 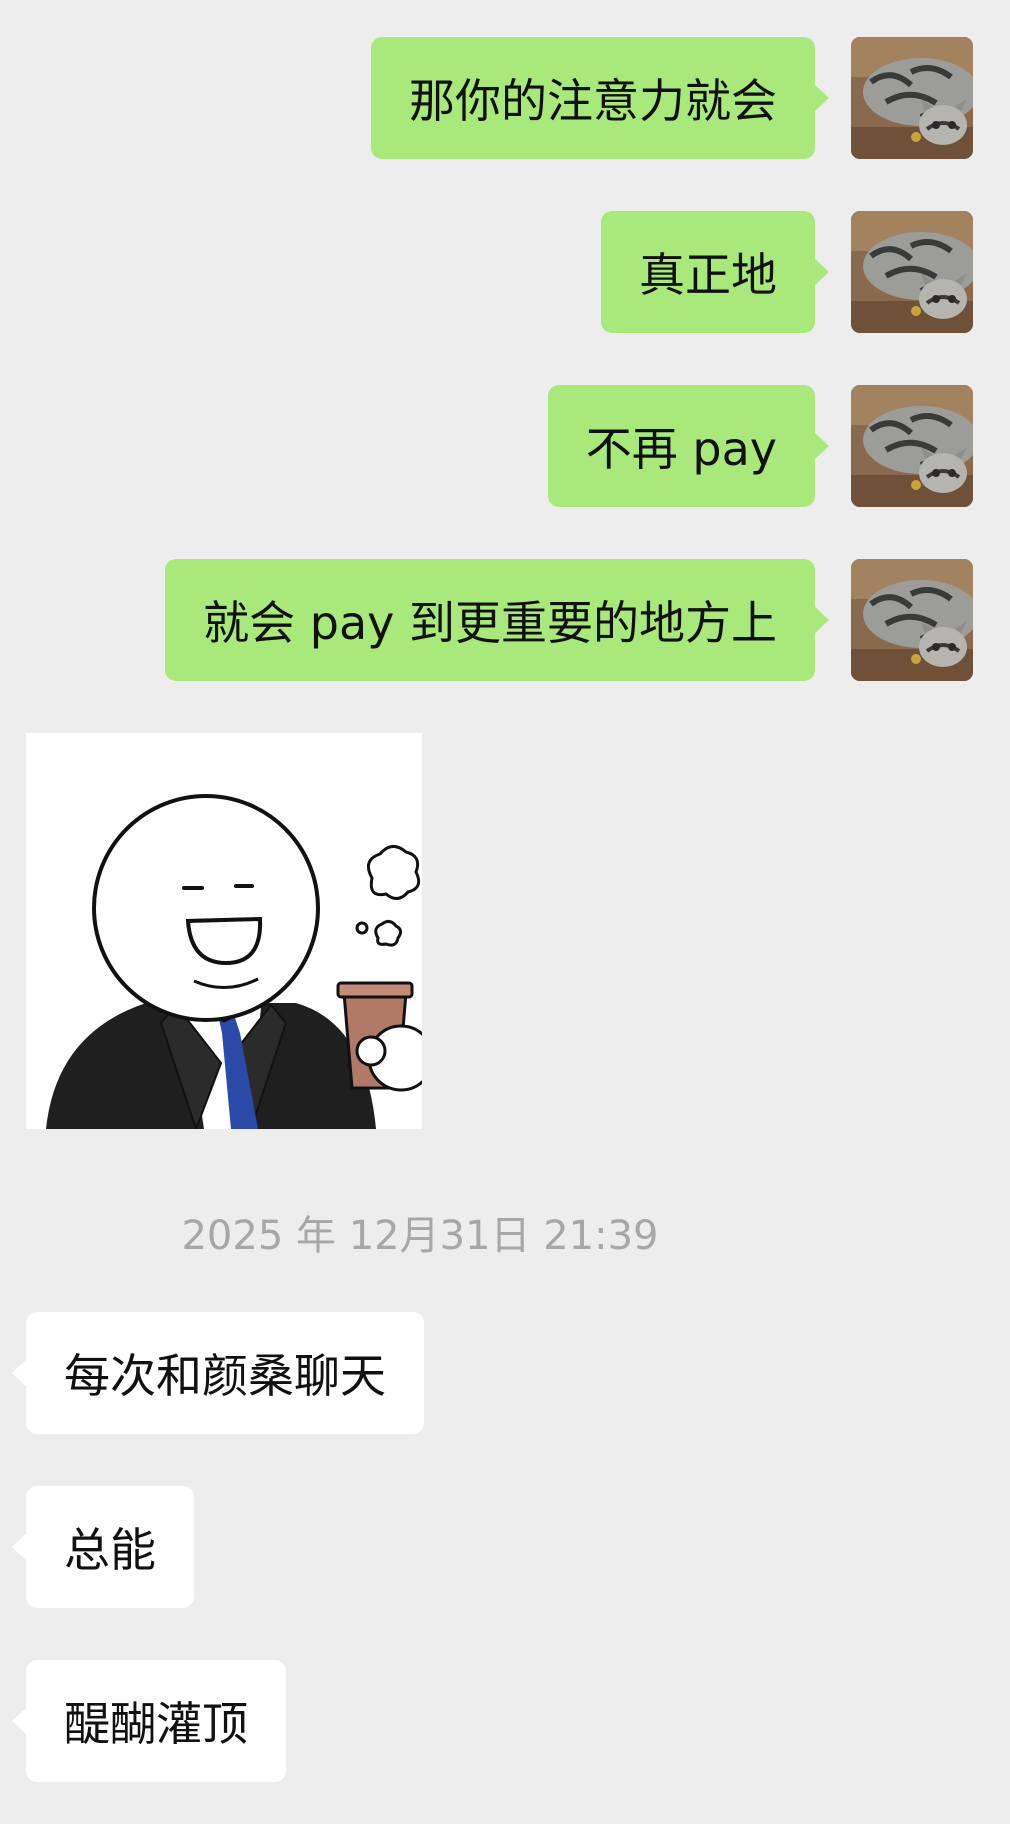 What do you see at coordinates (688, 446) in the screenshot?
I see `sent-message-bubble: 不再 pay` at bounding box center [688, 446].